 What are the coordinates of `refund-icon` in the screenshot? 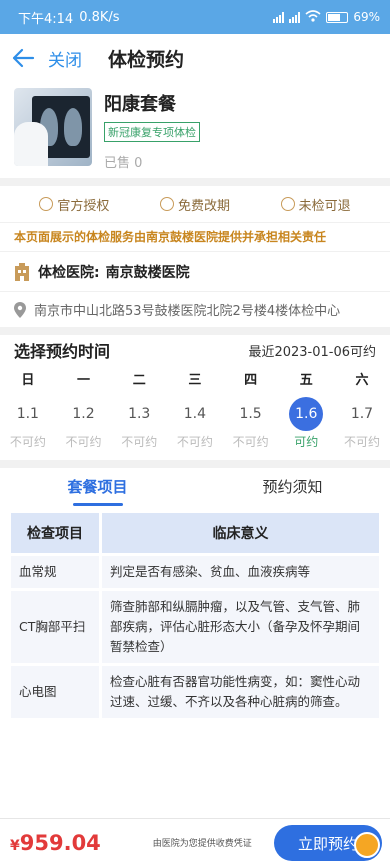 It's located at (287, 204).